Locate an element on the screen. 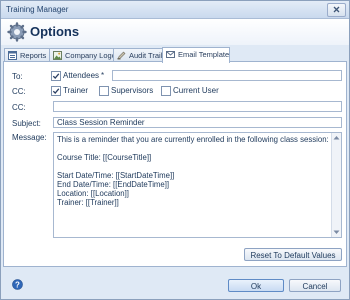 This screenshot has width=350, height=300. tab-label: Audit Trail is located at coordinates (146, 55).